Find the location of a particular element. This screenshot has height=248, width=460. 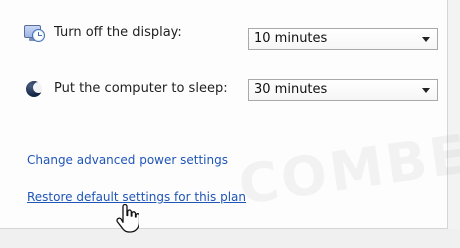

advanced-power-settings-link: Change advanced power settings is located at coordinates (127, 160).